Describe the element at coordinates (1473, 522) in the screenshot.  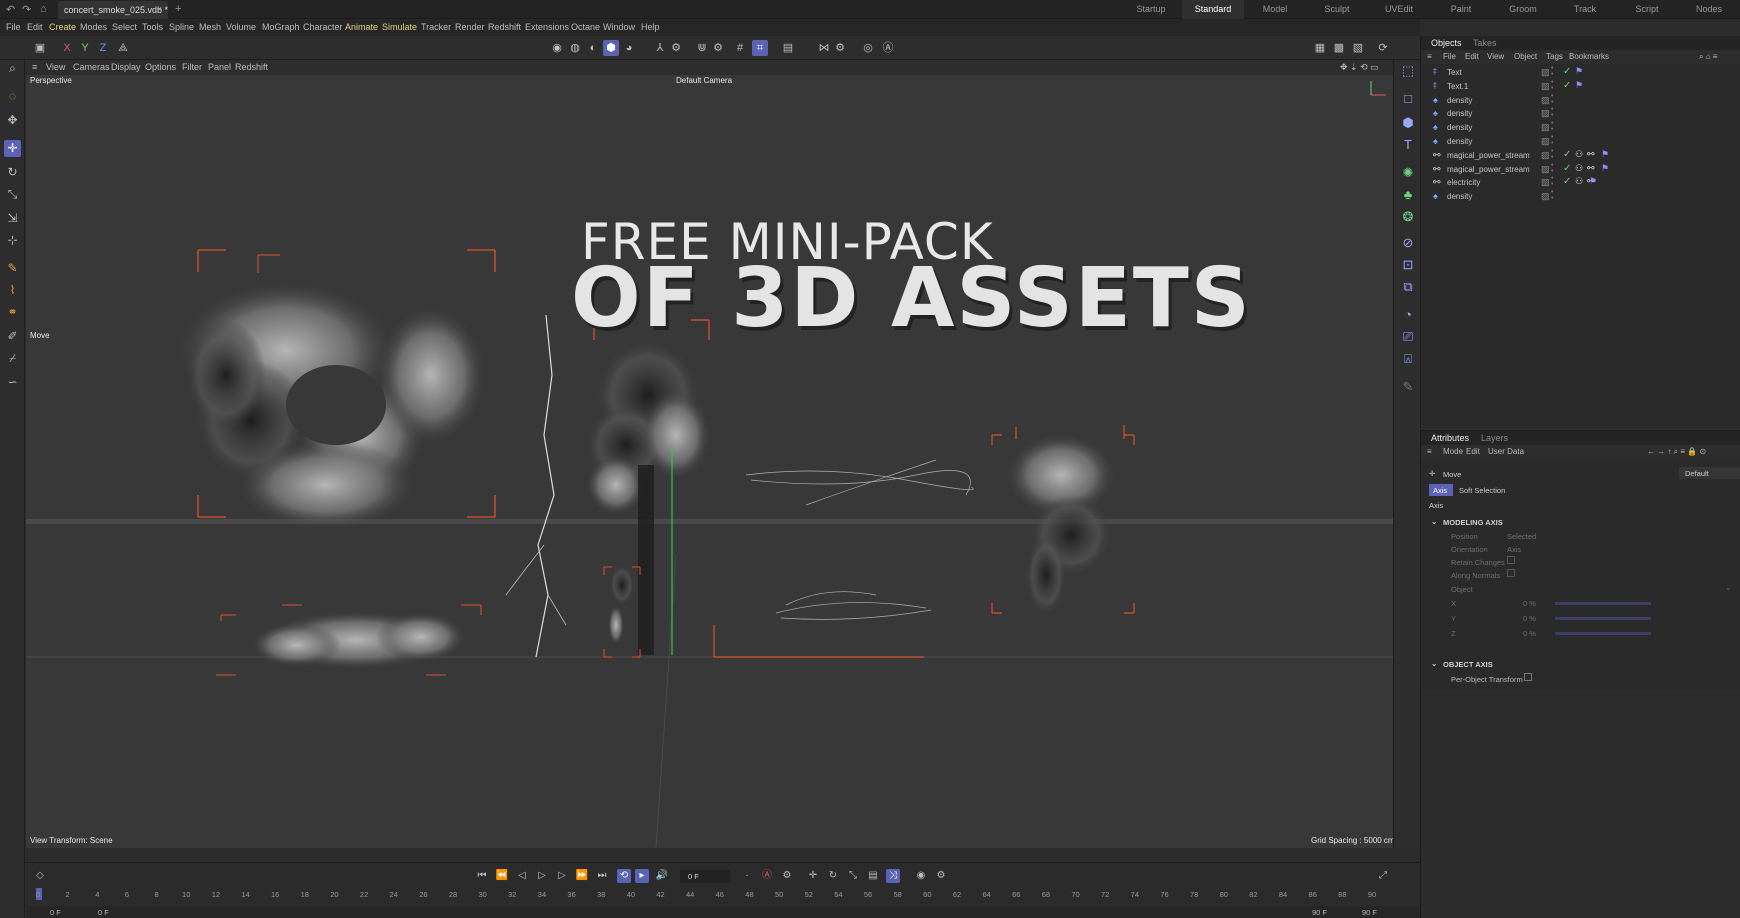
I see `modeling-axis-header: MODELING AXIS` at that location.